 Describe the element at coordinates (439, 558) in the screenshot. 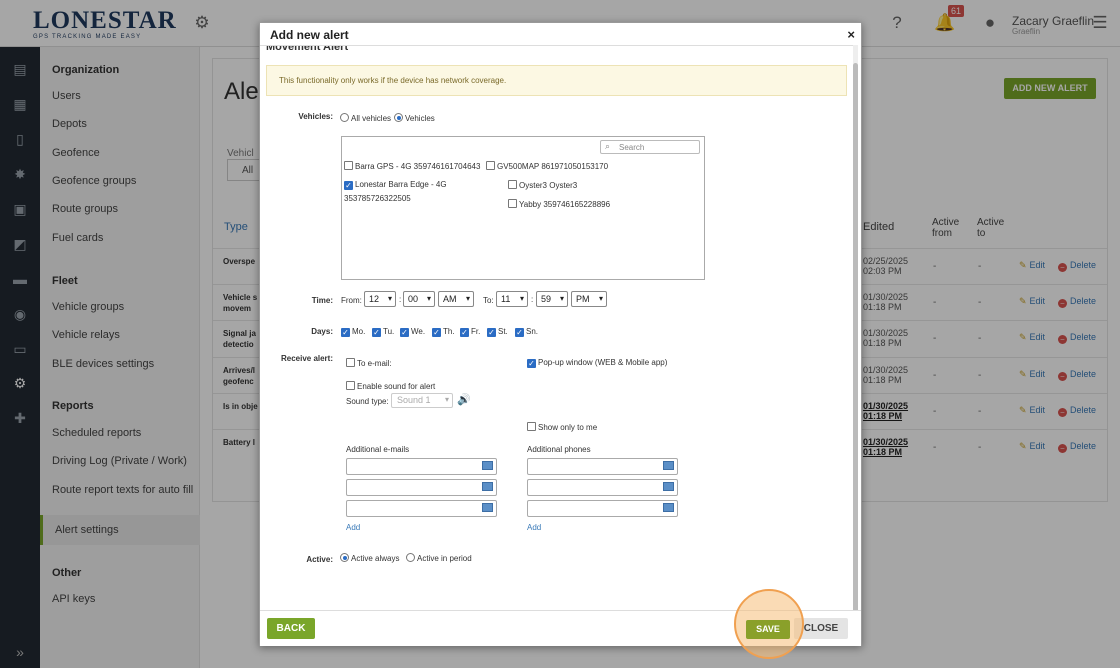

I see `active-period-radio: Active in period` at that location.